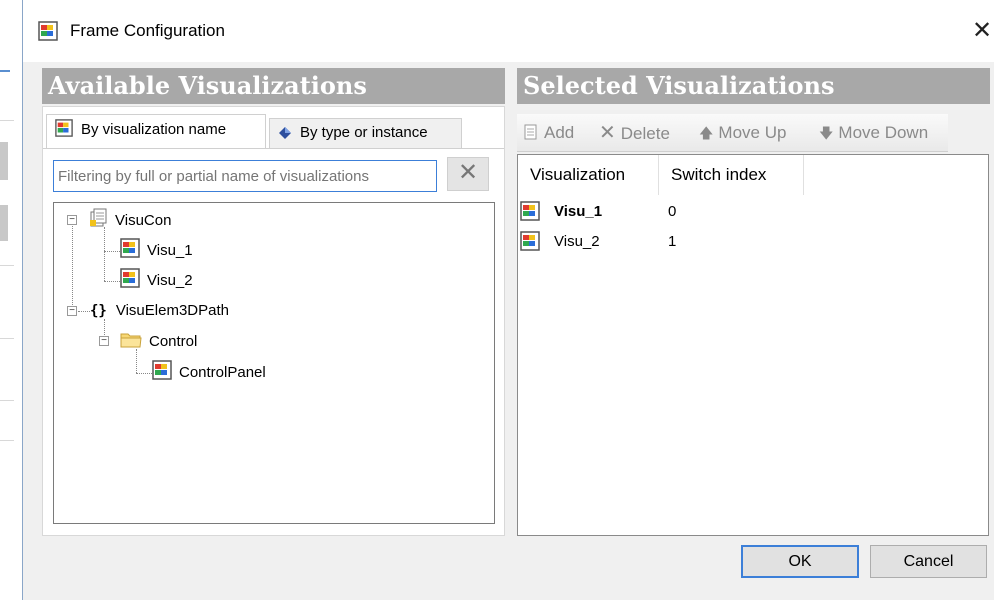  I want to click on add-icon, so click(531, 133).